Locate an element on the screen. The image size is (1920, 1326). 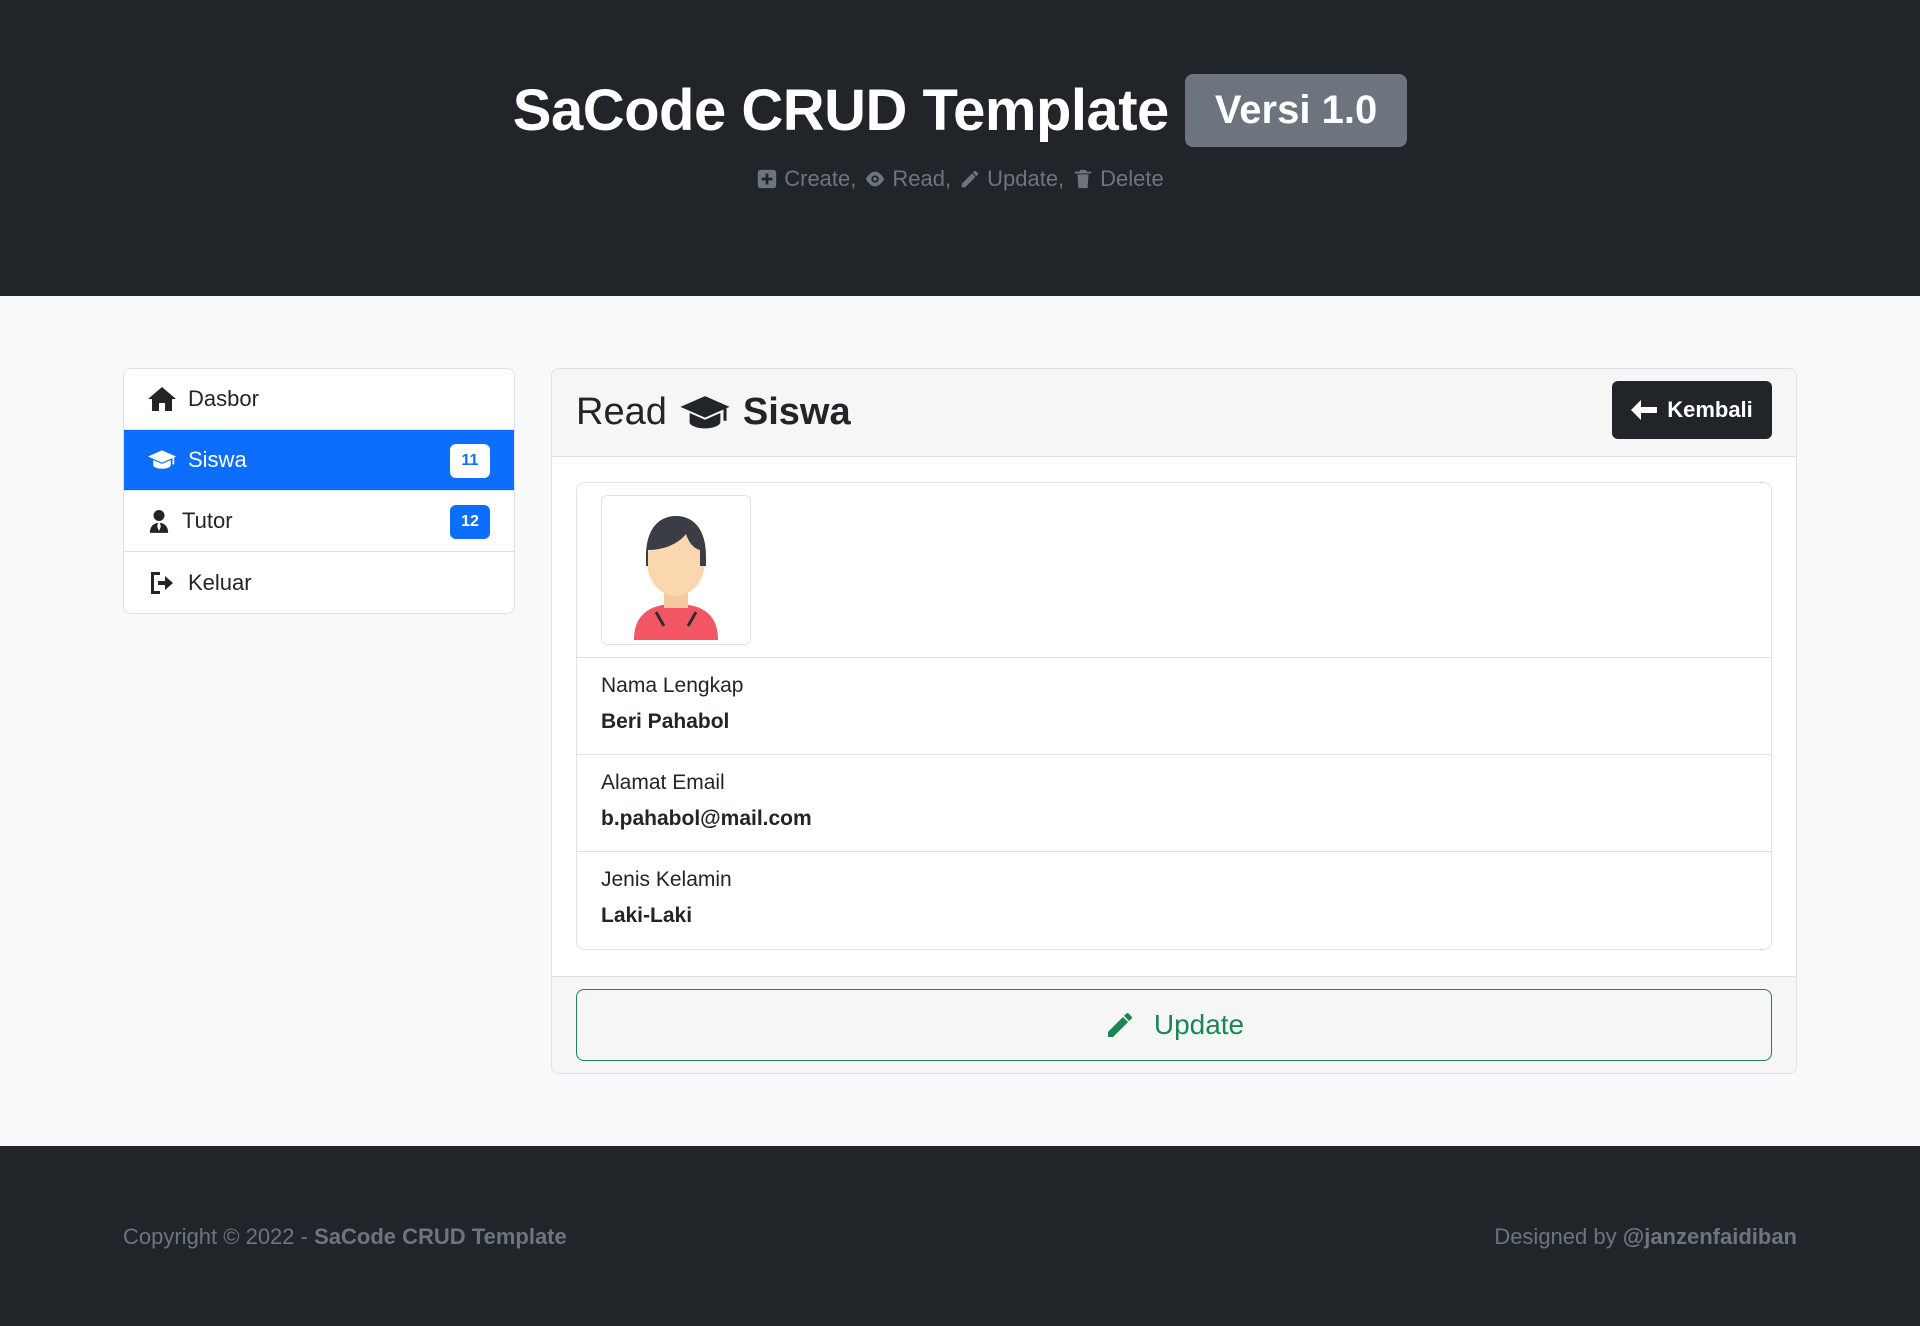
sidebar-item-label: Keluar is located at coordinates (220, 582).